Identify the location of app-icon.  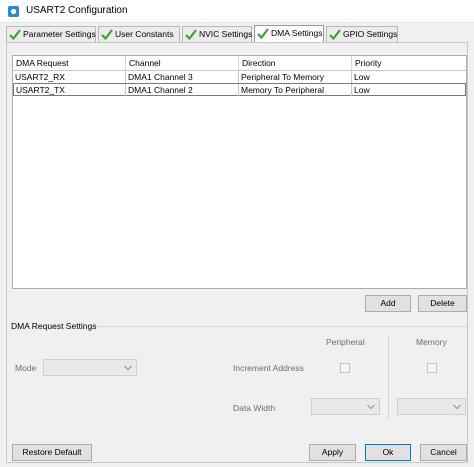
(13, 11).